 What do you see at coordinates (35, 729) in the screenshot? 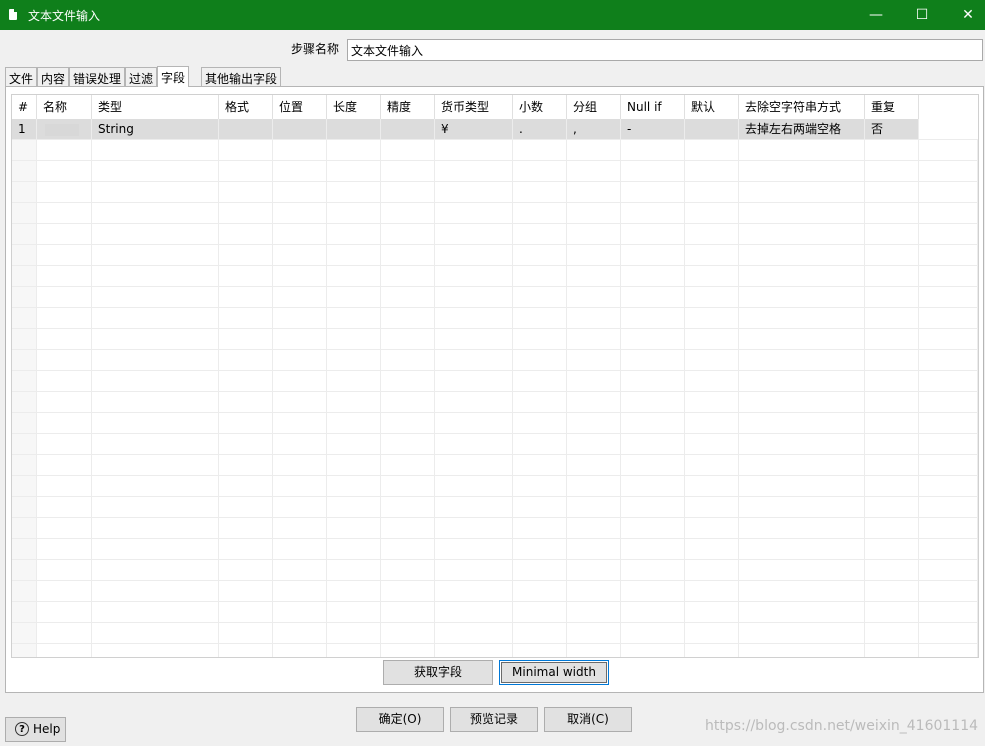
I see `help-button: ? Help` at bounding box center [35, 729].